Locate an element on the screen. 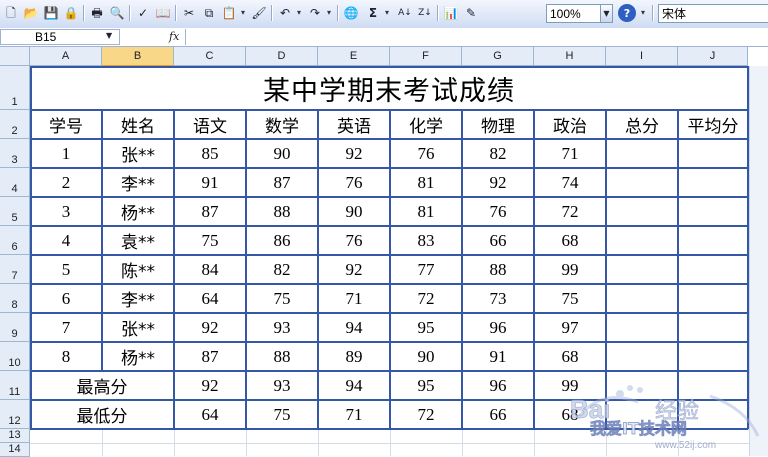 This screenshot has width=768, height=457. min-score-cell: 66 is located at coordinates (498, 414).